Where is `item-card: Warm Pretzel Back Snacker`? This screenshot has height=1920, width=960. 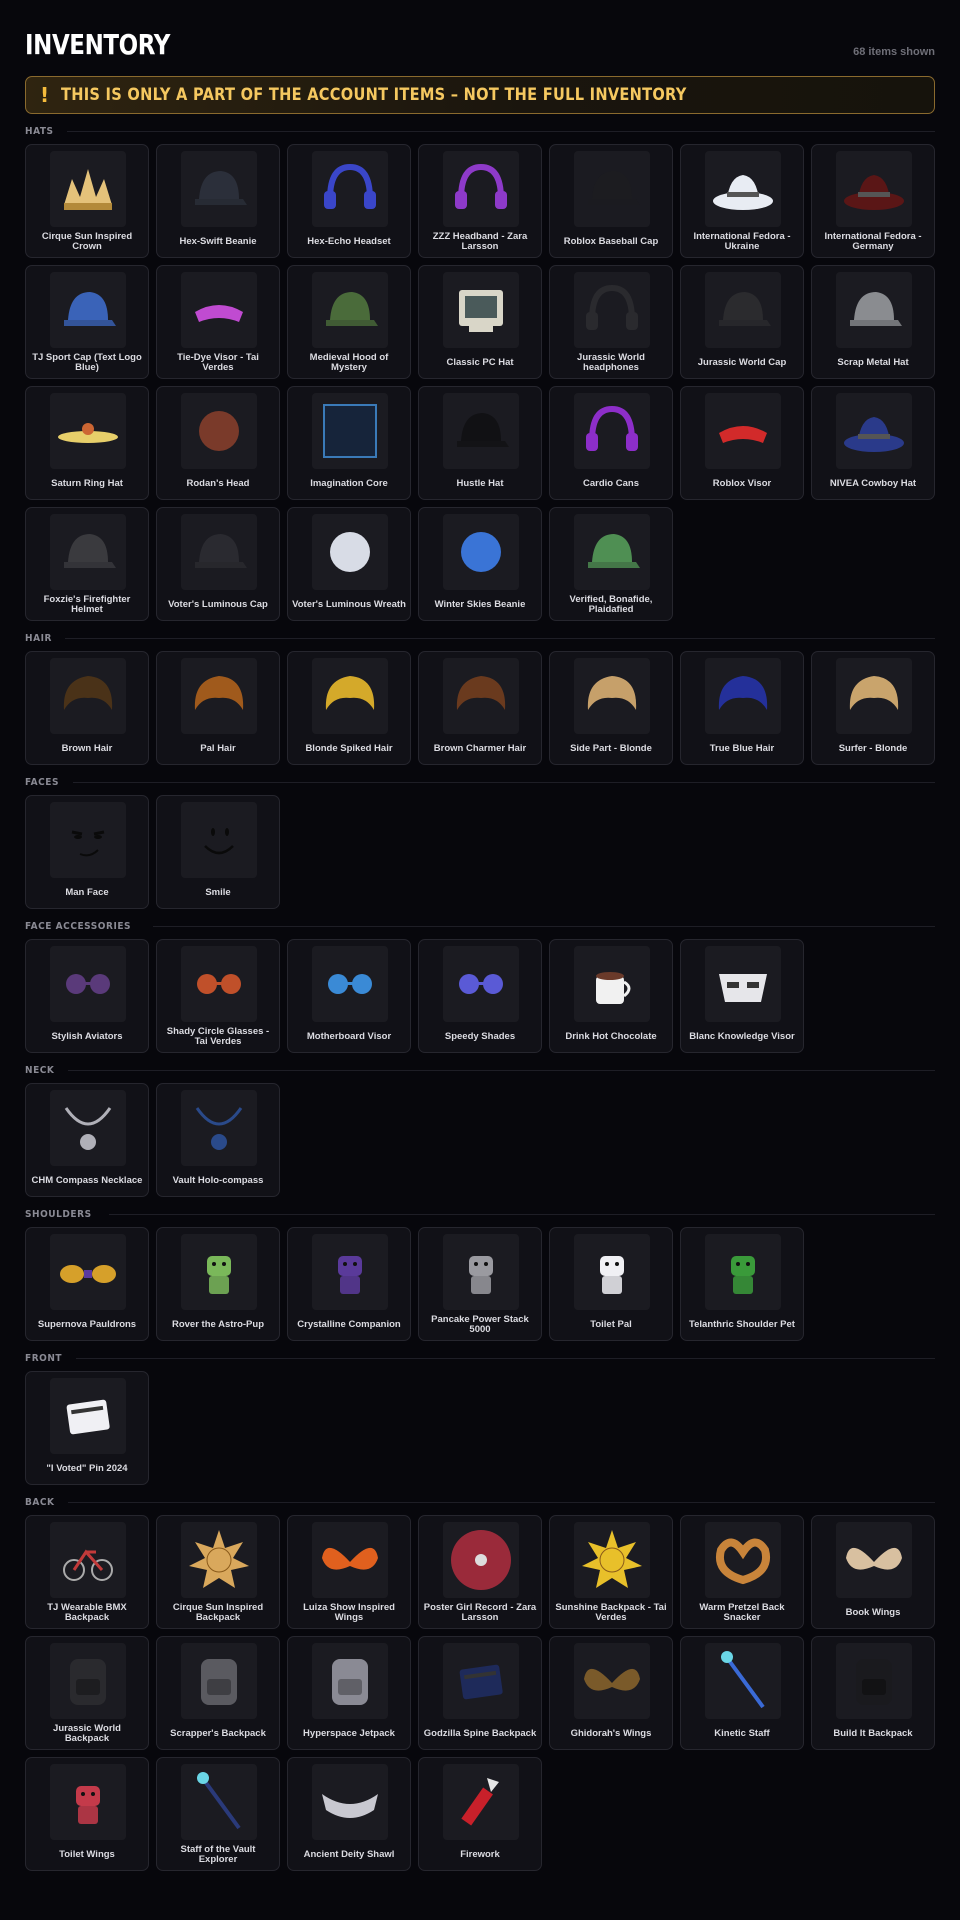
item-card: Warm Pretzel Back Snacker is located at coordinates (742, 1572).